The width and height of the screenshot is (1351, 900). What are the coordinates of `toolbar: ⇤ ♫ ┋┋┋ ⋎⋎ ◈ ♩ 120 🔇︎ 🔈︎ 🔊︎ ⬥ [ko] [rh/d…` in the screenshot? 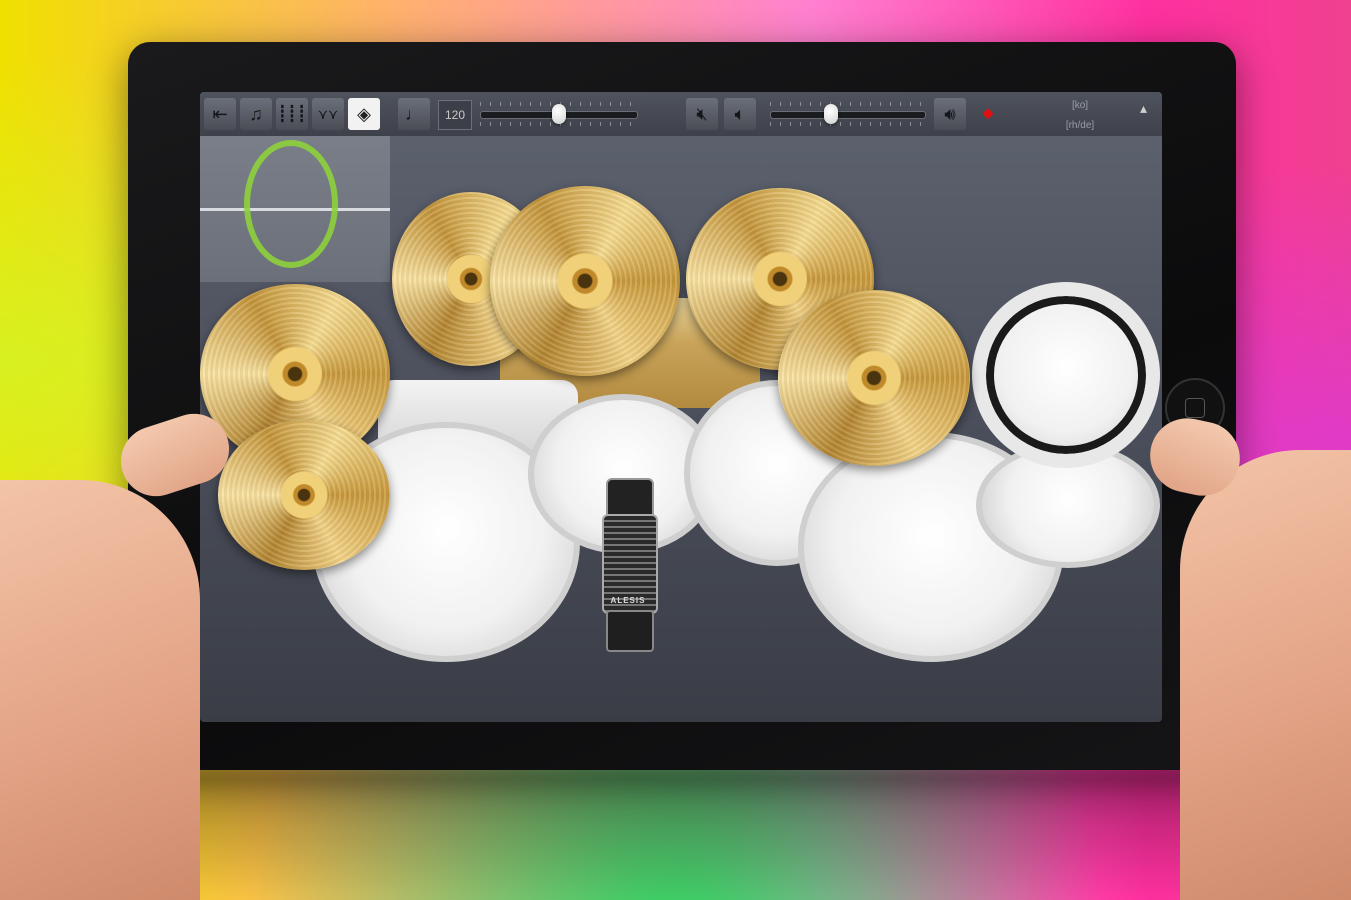 It's located at (681, 114).